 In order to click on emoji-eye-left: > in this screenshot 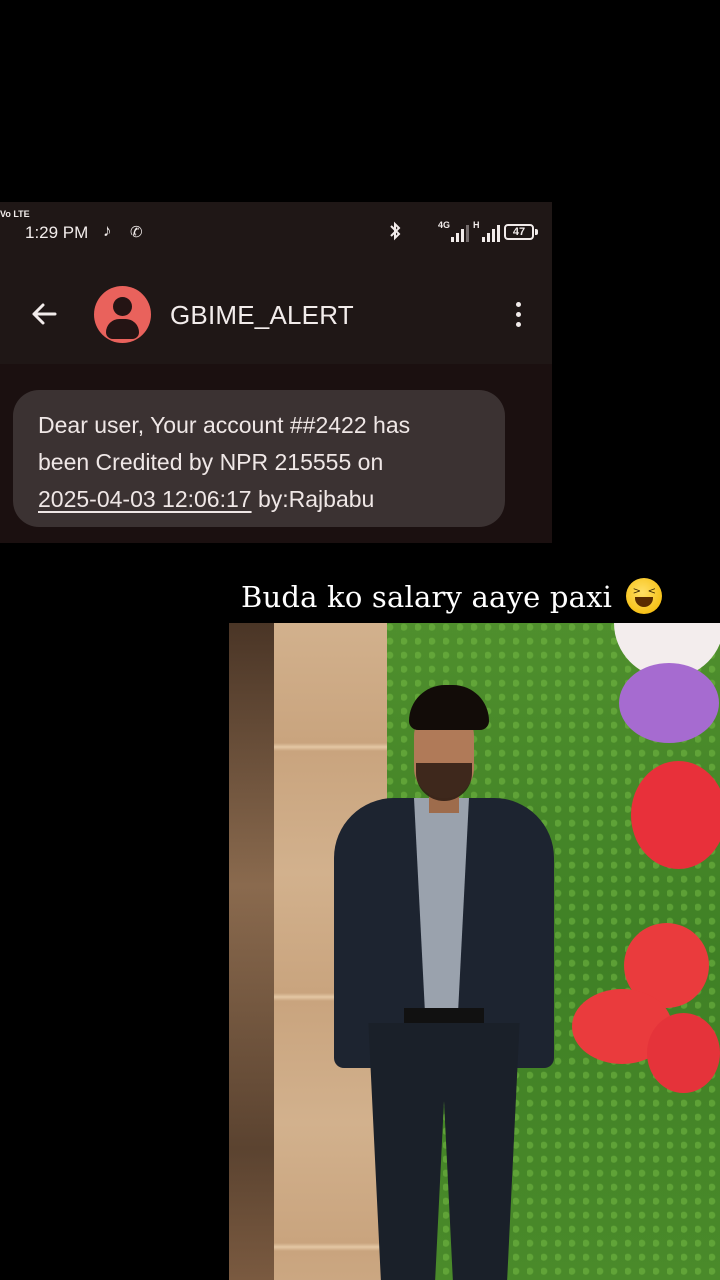, I will do `click(637, 591)`.